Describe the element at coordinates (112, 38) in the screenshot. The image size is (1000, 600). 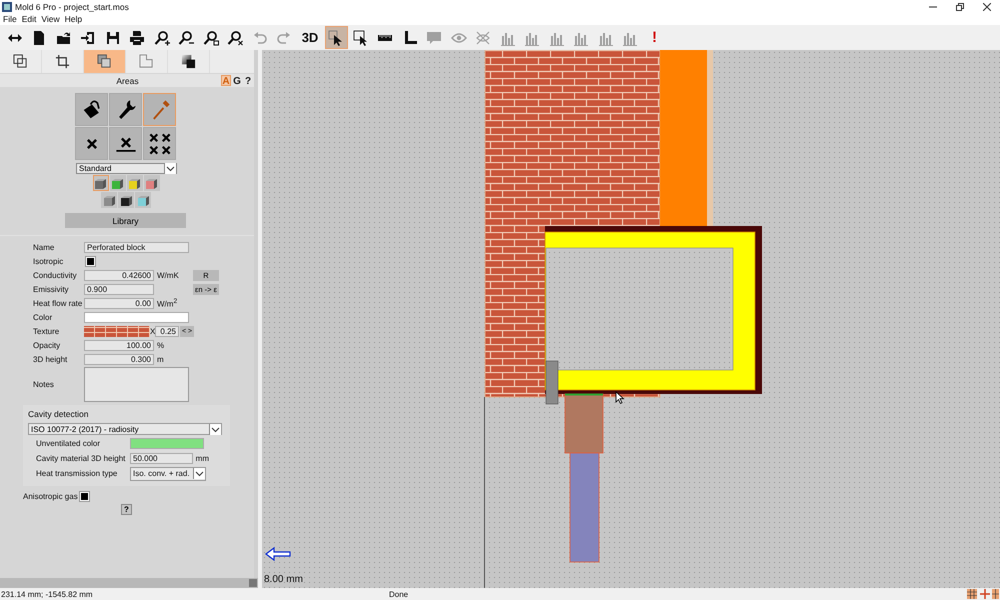
I see `save-icon` at that location.